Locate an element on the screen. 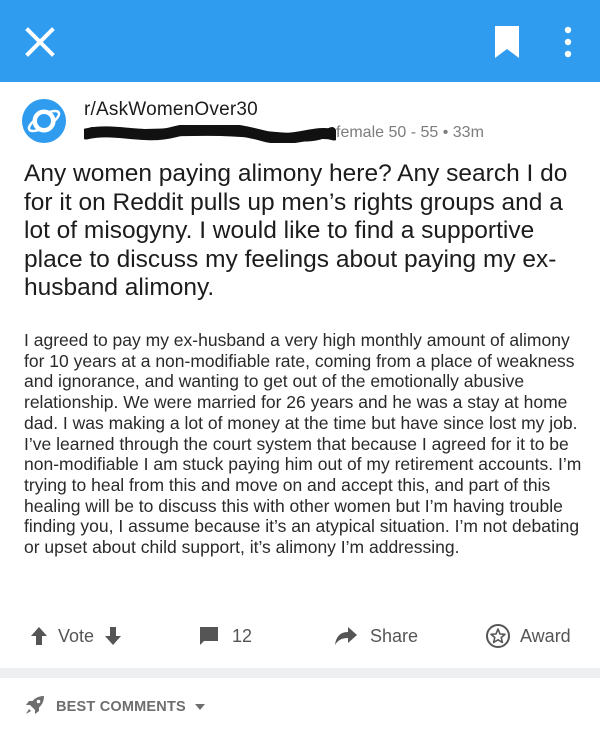  share-icon is located at coordinates (346, 636).